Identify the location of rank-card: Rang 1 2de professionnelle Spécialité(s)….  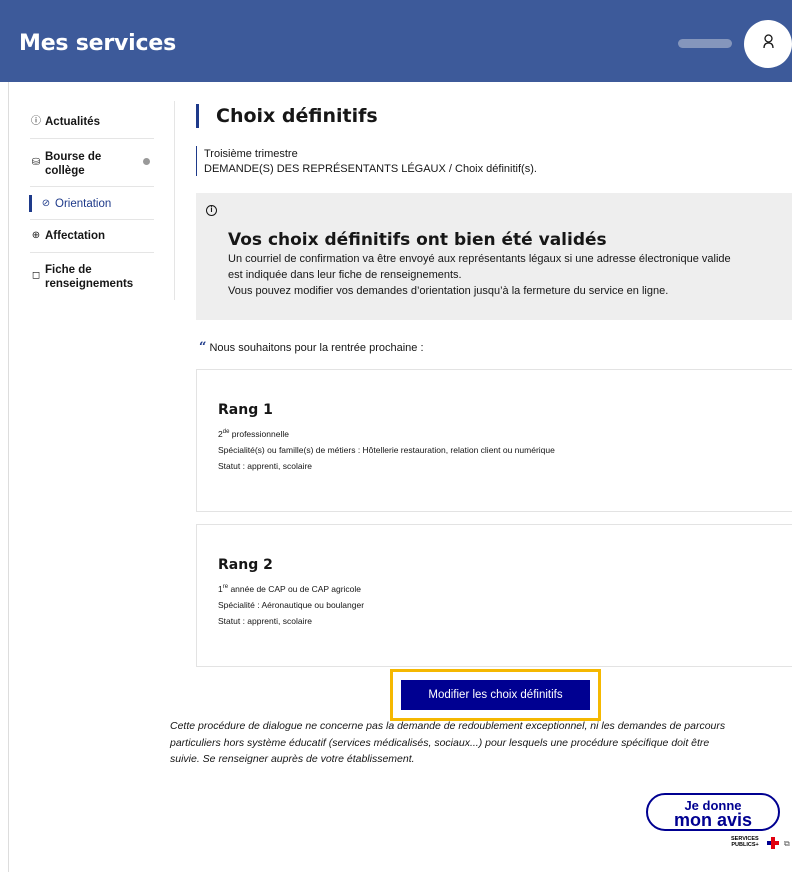
(494, 440).